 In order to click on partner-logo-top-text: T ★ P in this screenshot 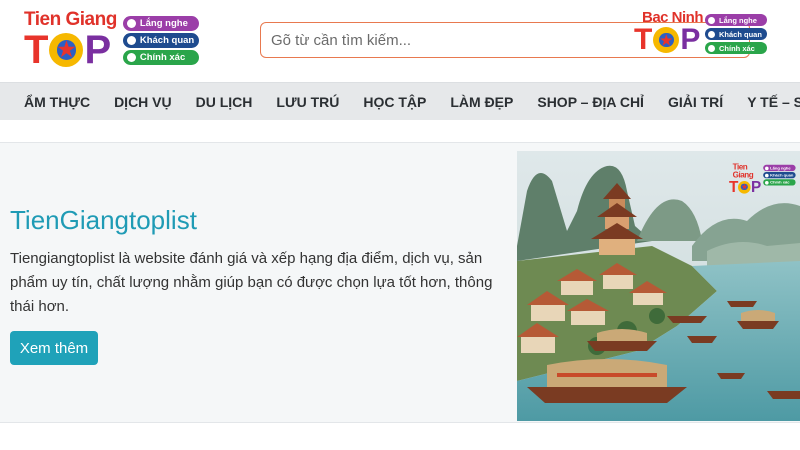, I will do `click(668, 40)`.